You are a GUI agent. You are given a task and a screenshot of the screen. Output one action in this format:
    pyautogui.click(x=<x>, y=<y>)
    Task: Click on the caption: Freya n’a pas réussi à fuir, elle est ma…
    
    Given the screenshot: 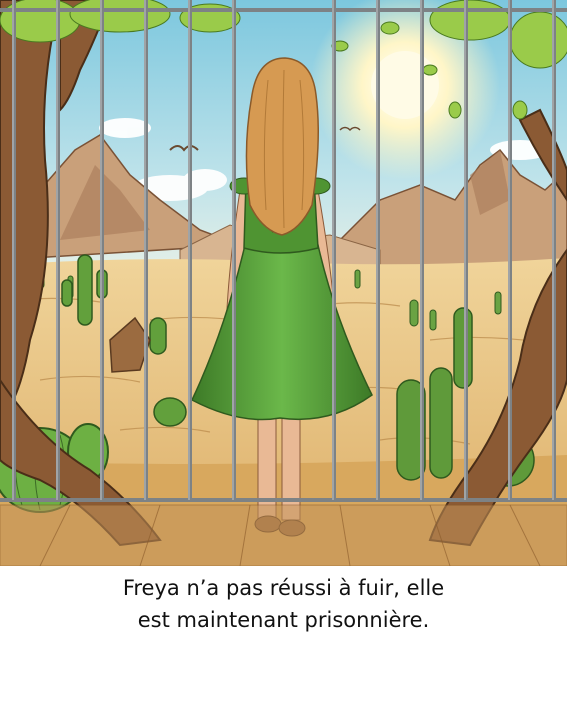 What is the action you would take?
    pyautogui.click(x=283, y=604)
    